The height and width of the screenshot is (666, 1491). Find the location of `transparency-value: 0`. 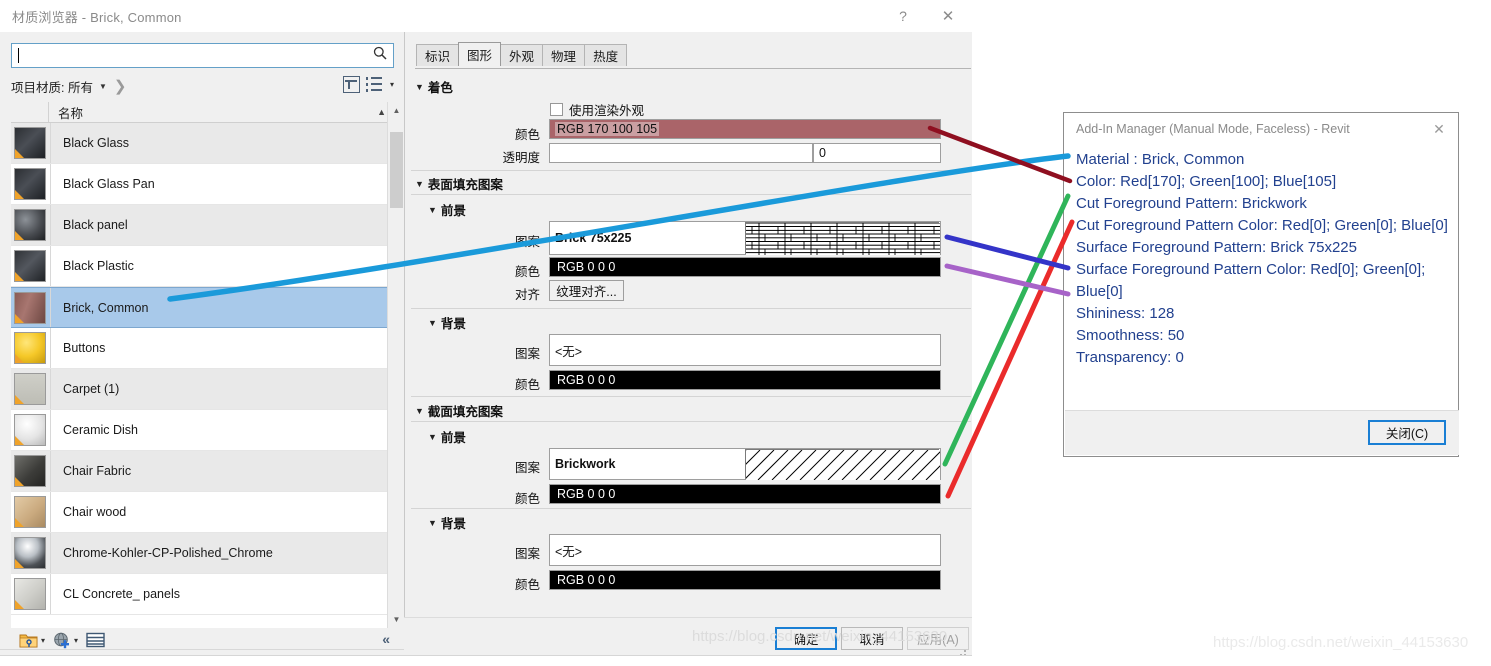

transparency-value: 0 is located at coordinates (877, 153).